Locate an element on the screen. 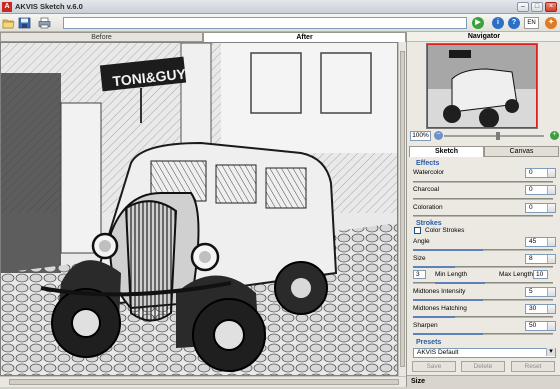 This screenshot has height=389, width=560. color-strokes-label: Color Strokes is located at coordinates (445, 230).